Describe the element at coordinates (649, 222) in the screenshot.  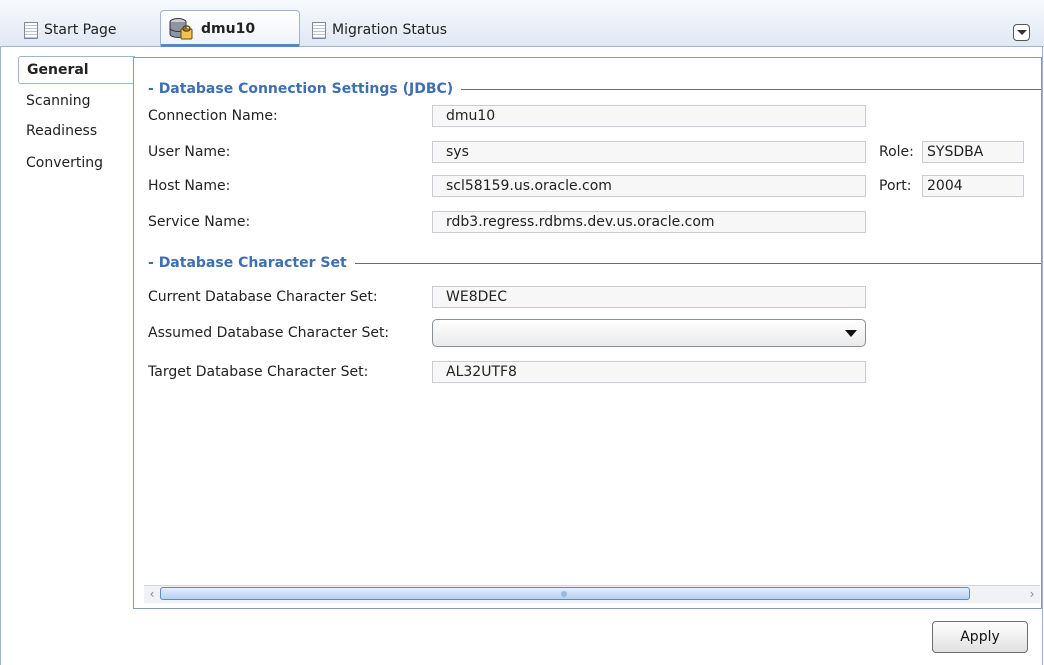
I see `service-name-field: rdb3.regress.rdbms.dev.us.oracle.com` at that location.